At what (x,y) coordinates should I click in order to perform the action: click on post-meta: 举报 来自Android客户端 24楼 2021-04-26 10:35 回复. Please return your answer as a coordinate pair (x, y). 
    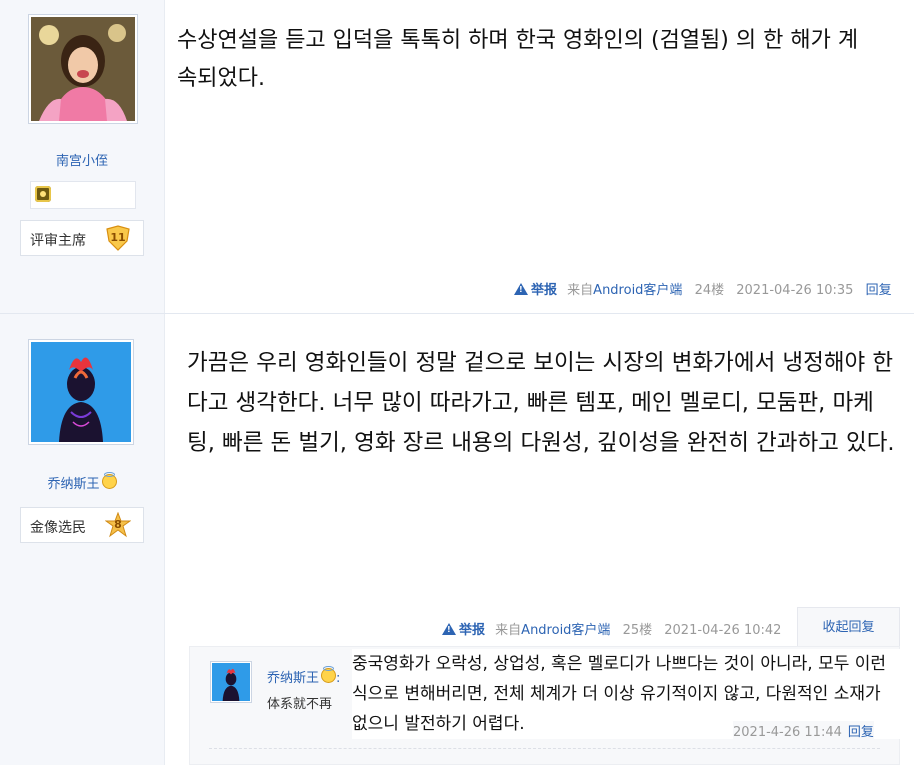
    Looking at the image, I should click on (703, 288).